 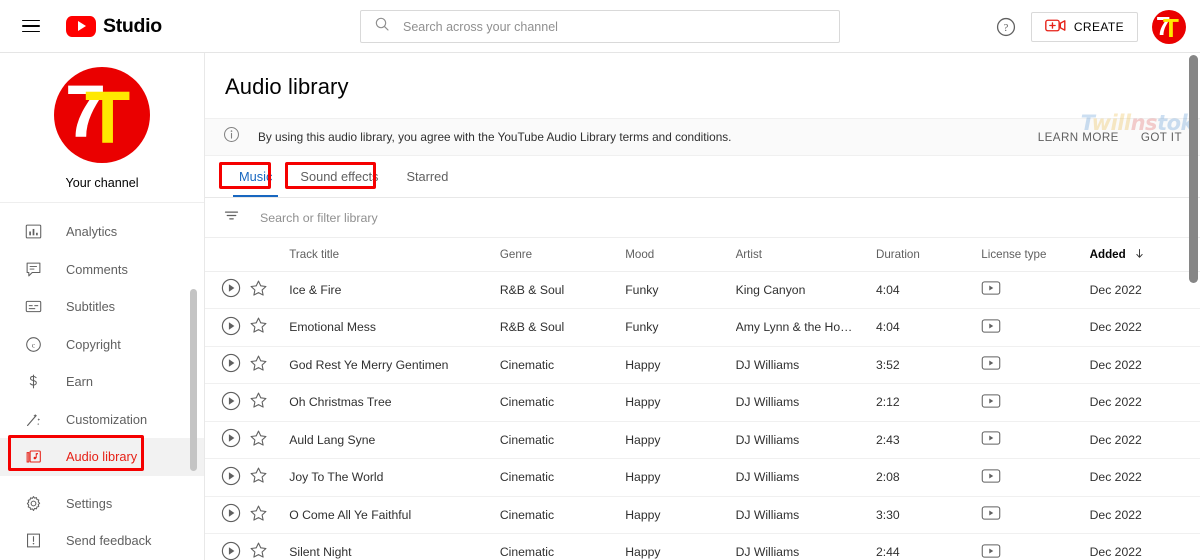 What do you see at coordinates (427, 176) in the screenshot?
I see `tab-starred: Starred` at bounding box center [427, 176].